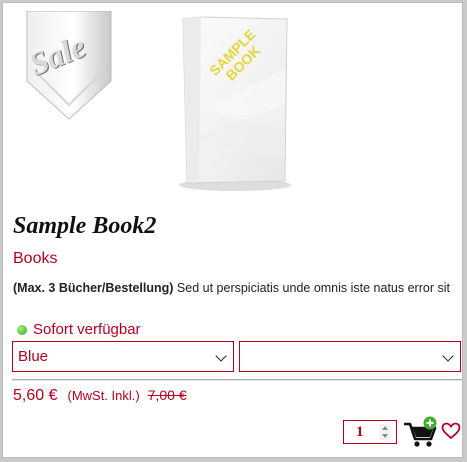  I want to click on product-title: Sample Book2, so click(84, 226).